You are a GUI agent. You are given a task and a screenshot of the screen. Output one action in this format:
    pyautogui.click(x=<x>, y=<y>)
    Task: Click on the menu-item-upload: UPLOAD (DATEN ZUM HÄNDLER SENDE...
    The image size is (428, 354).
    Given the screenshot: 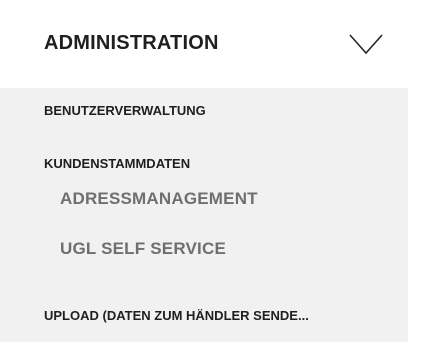 What is the action you would take?
    pyautogui.click(x=176, y=315)
    